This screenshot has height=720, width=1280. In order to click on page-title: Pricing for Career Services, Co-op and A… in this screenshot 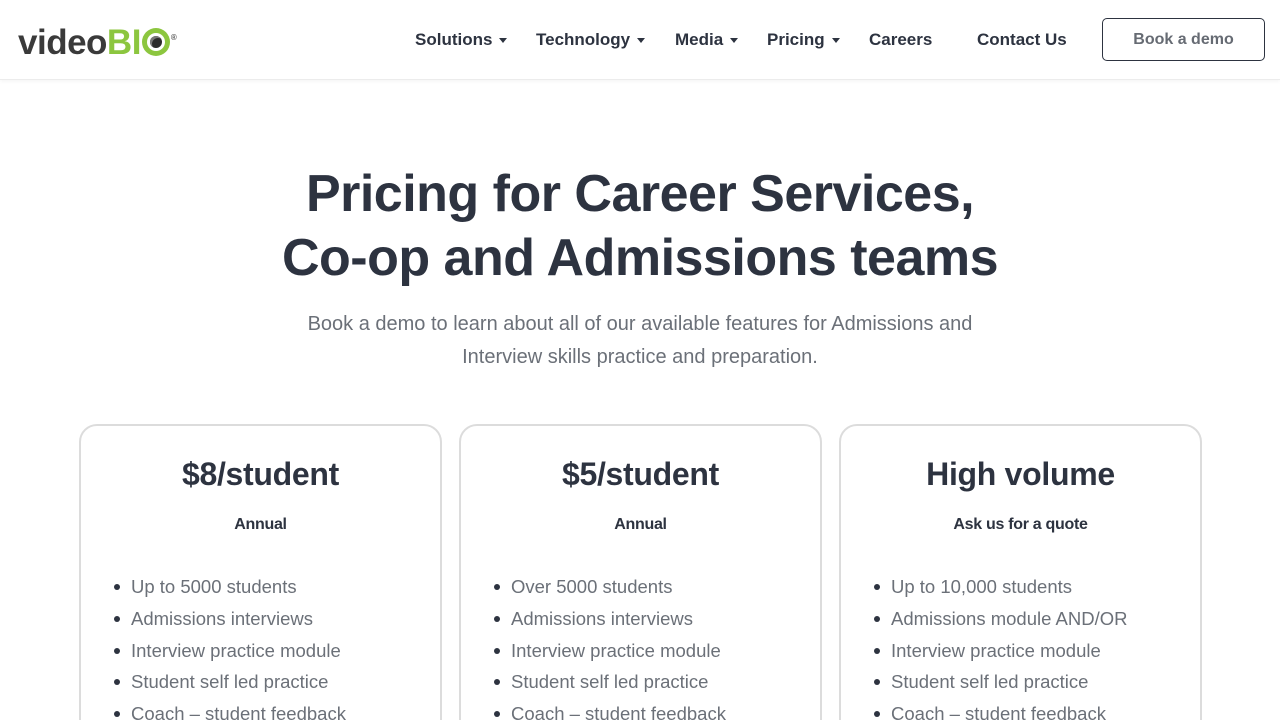, I will do `click(640, 226)`.